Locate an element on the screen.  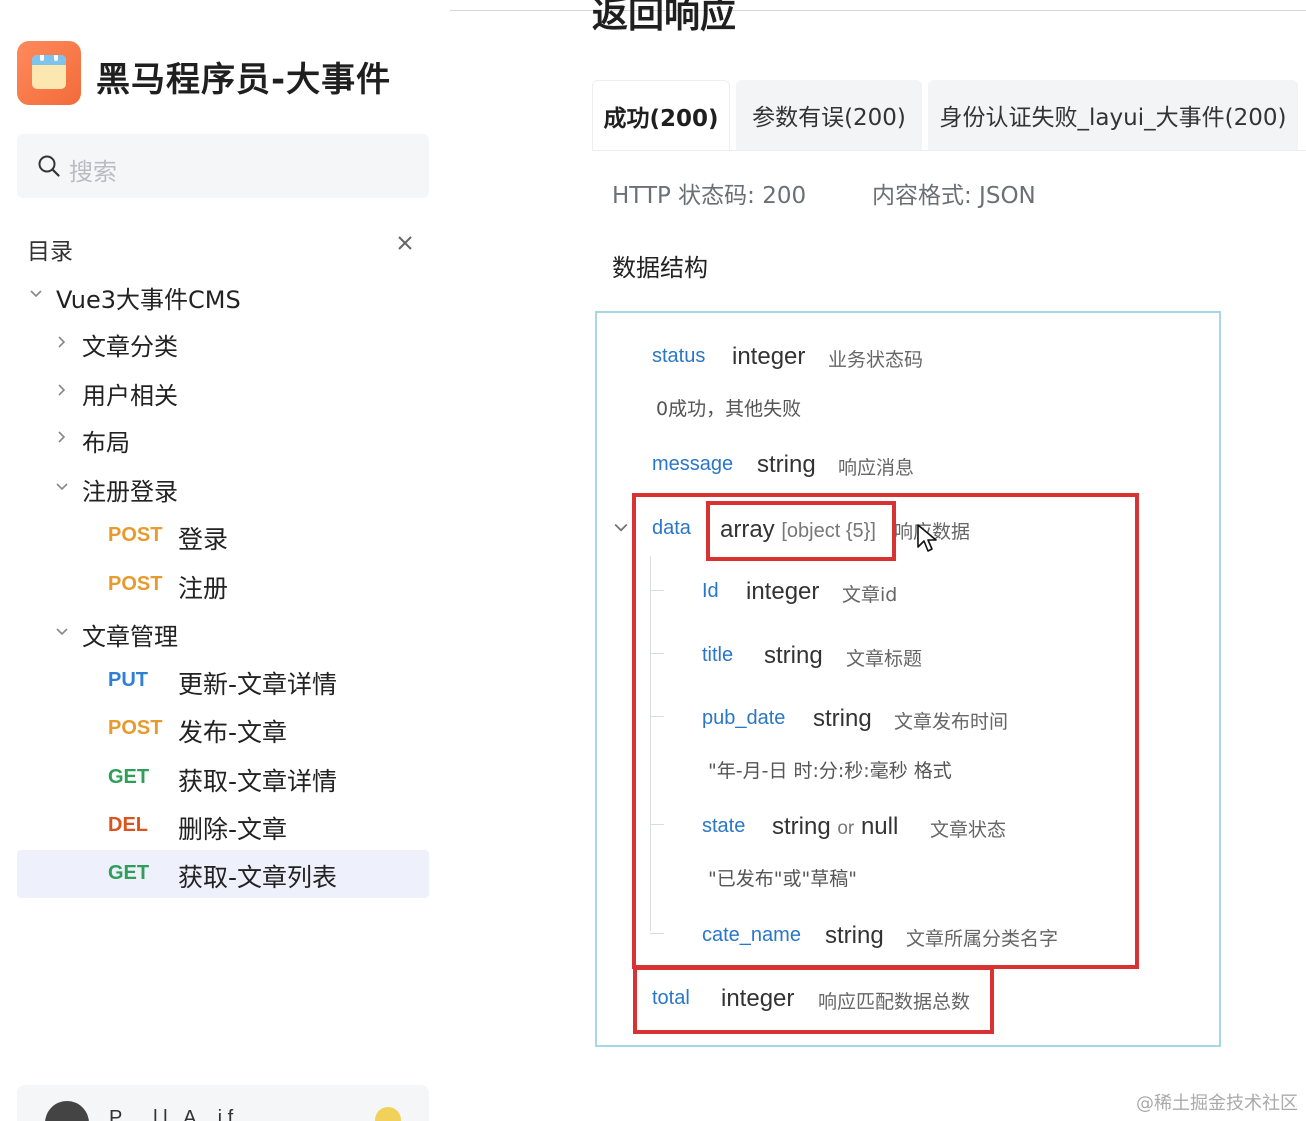
api-item-update-article: 更新-文章详情 is located at coordinates (257, 683).